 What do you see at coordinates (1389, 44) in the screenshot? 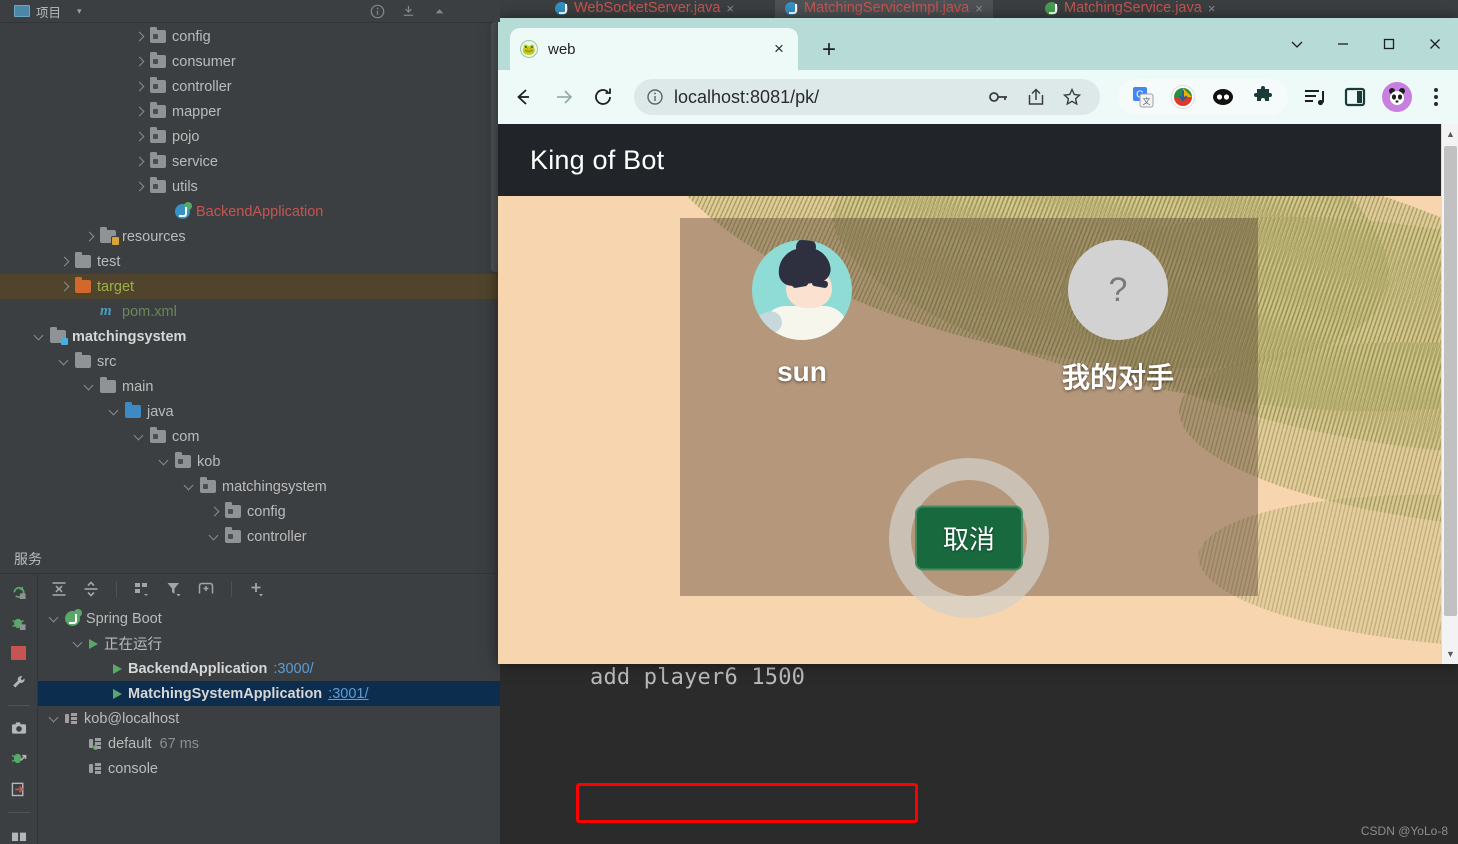
I see `maximize-icon` at bounding box center [1389, 44].